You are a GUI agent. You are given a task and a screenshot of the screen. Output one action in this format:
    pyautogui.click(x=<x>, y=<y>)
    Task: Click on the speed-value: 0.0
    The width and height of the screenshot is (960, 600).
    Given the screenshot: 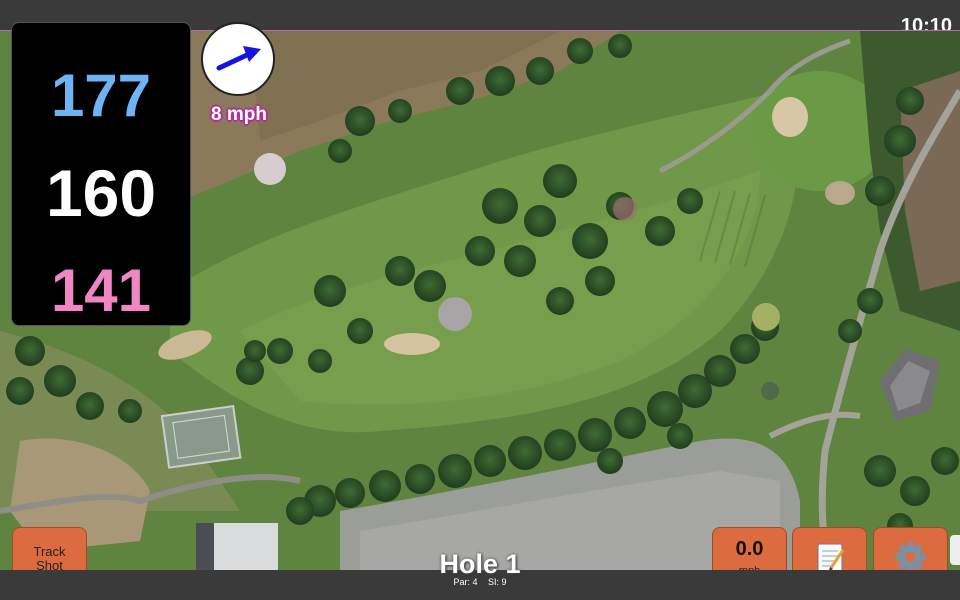 What is the action you would take?
    pyautogui.click(x=749, y=549)
    